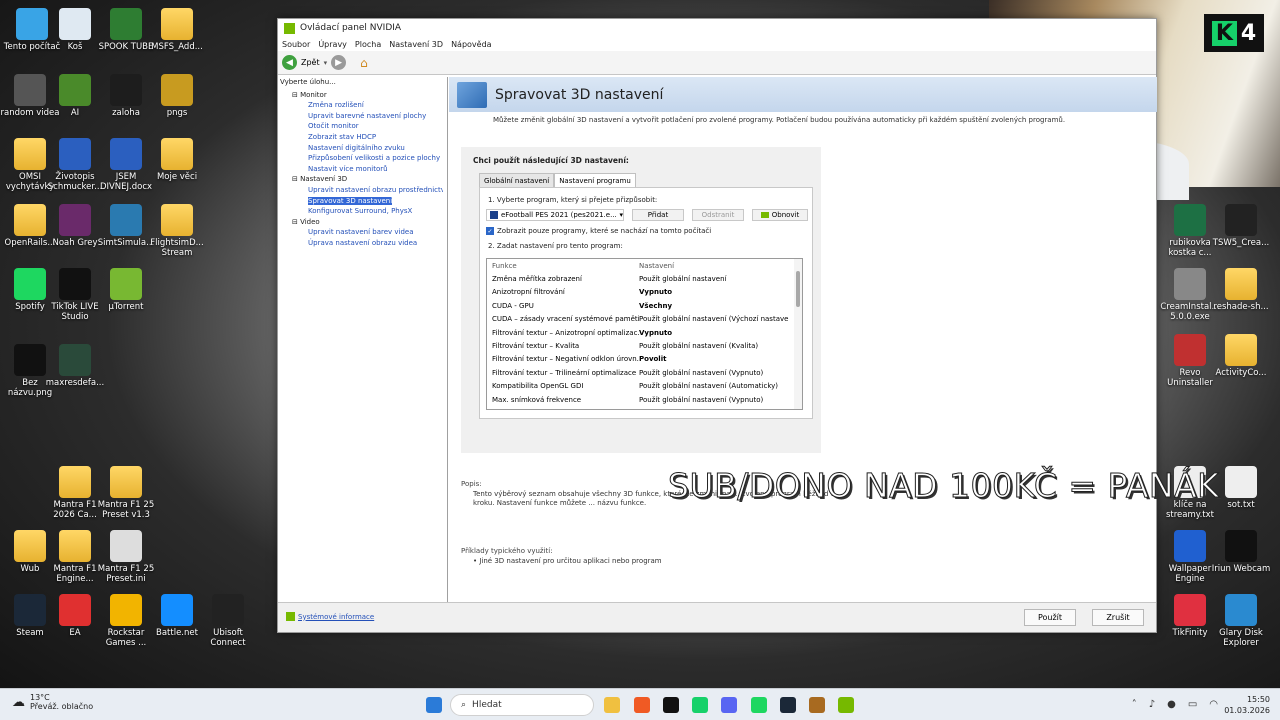  Describe the element at coordinates (362, 243) in the screenshot. I see `tree-task-link: Úprava nastavení obrazu videa` at that location.